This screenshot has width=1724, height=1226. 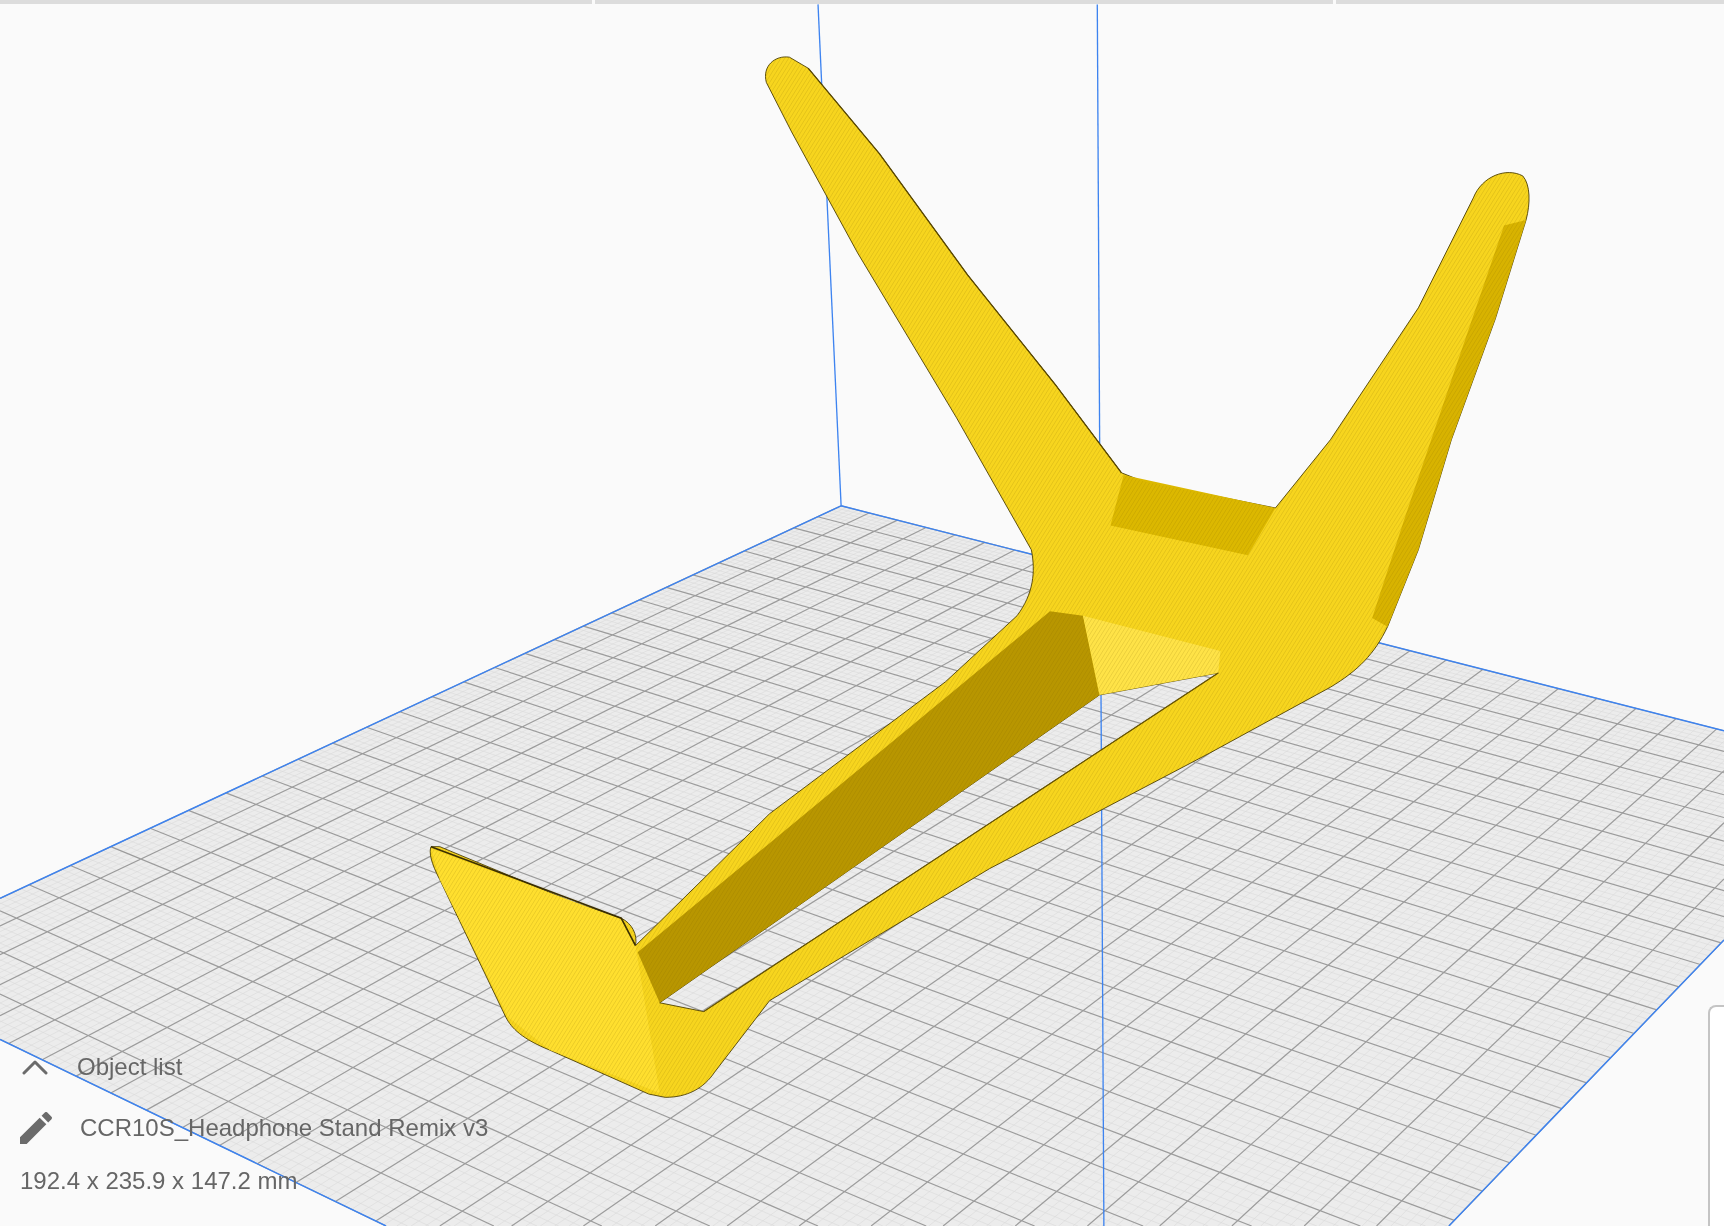 I want to click on object-dimensions: 192.4 x 235.9 x 147.2 mm, so click(x=159, y=1181).